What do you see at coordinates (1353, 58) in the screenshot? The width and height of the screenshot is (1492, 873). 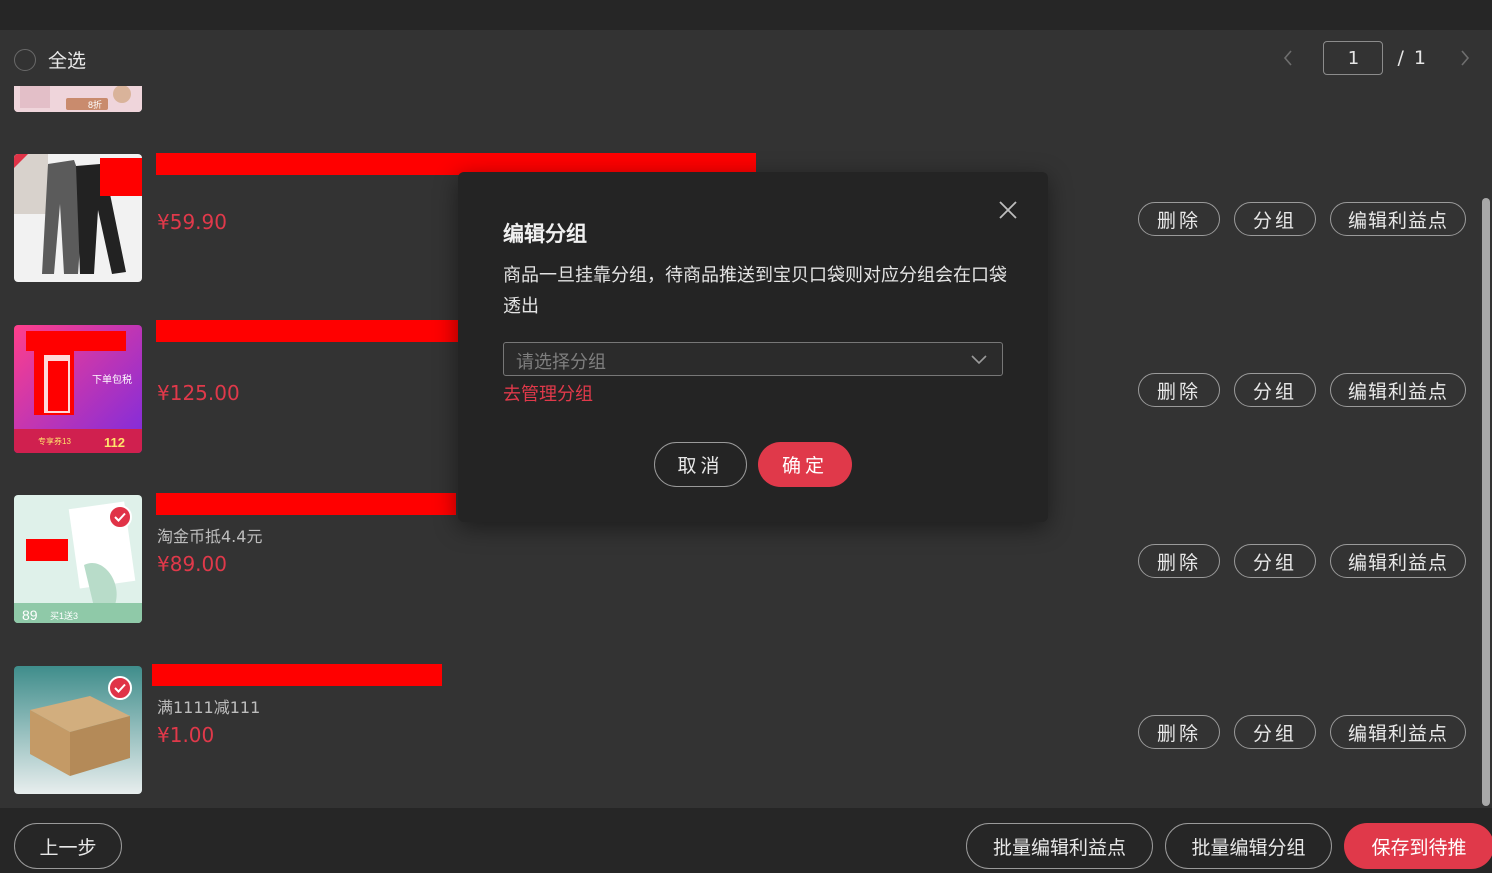 I see `page-number-input` at bounding box center [1353, 58].